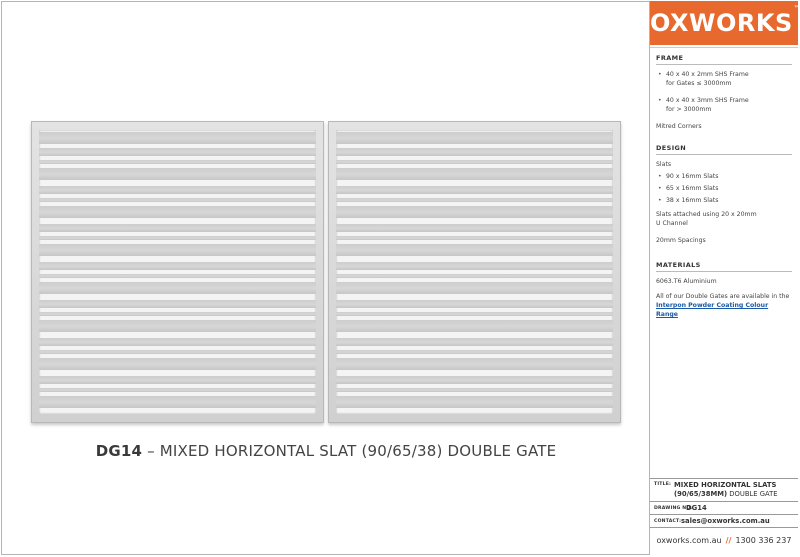 This screenshot has height=557, width=800. I want to click on title-label: TITLE:, so click(663, 484).